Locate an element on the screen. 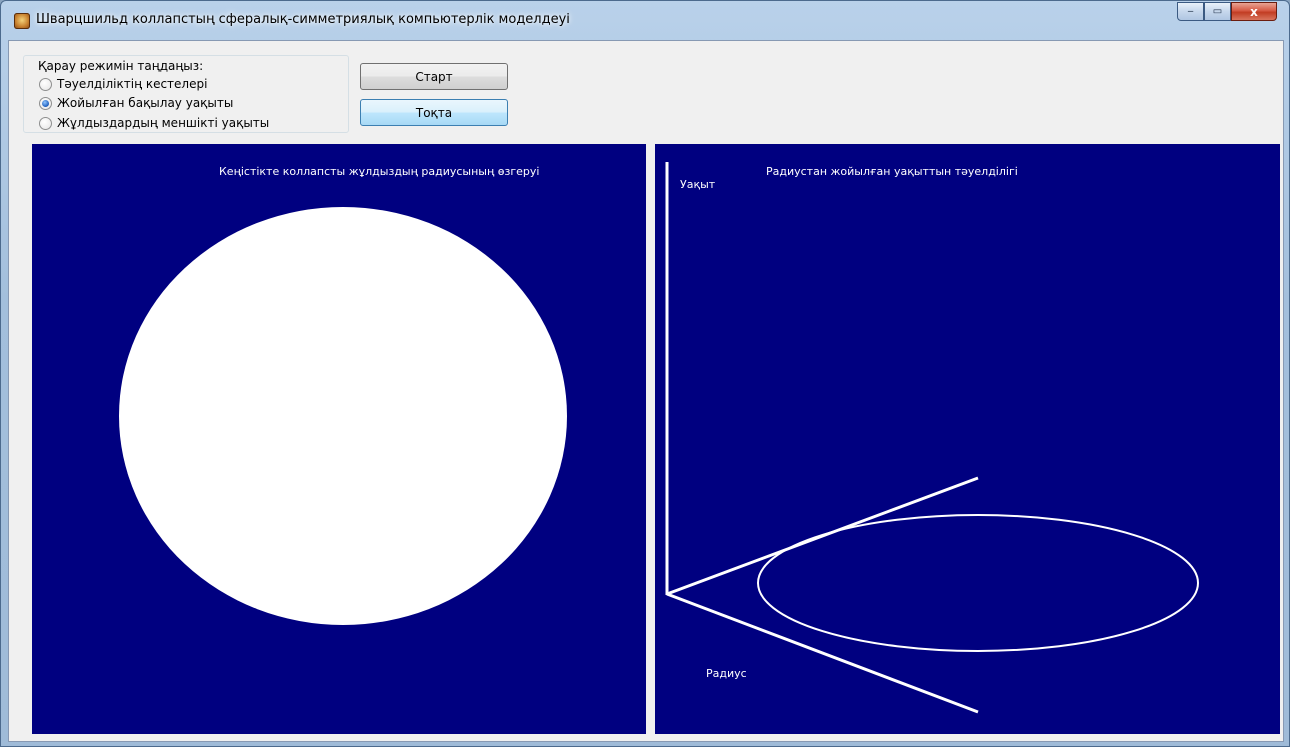 This screenshot has width=1290, height=747. time-axis-label: Уақыт is located at coordinates (698, 184).